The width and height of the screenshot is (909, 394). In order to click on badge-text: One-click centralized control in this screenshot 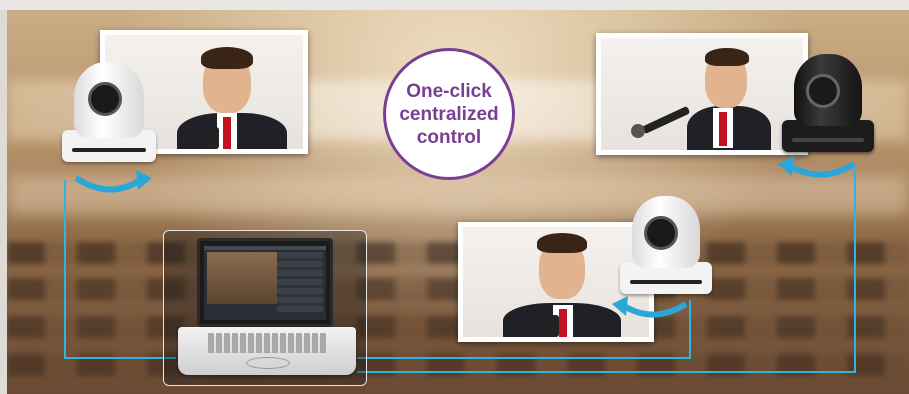, I will do `click(449, 114)`.